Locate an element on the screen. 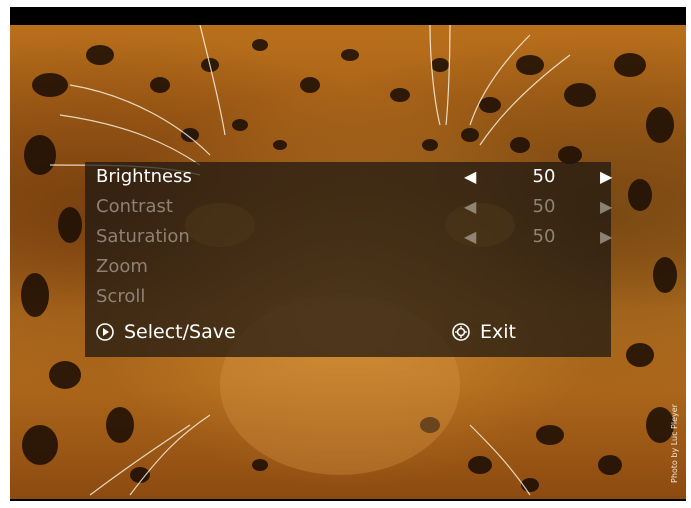  menu-item-contrast: Contrast ◀ 50 ▶ is located at coordinates (354, 207).